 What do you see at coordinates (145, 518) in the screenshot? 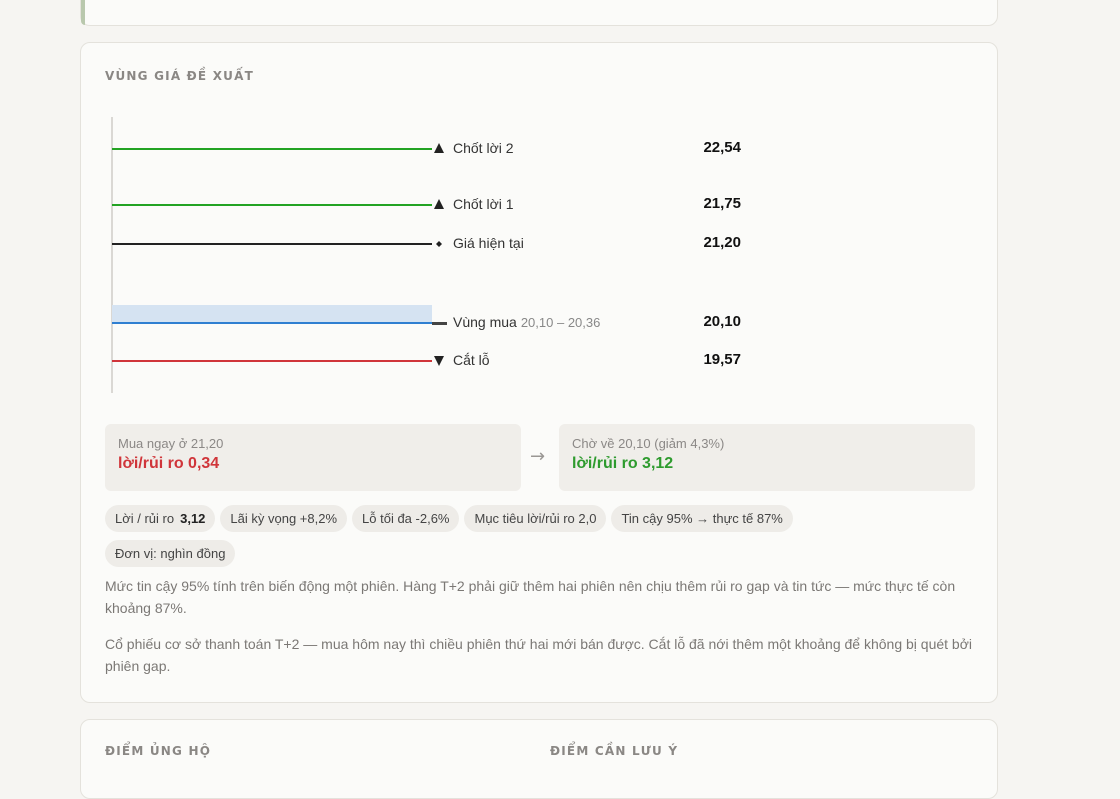
I see `pill-label: Lời / rủi ro` at bounding box center [145, 518].